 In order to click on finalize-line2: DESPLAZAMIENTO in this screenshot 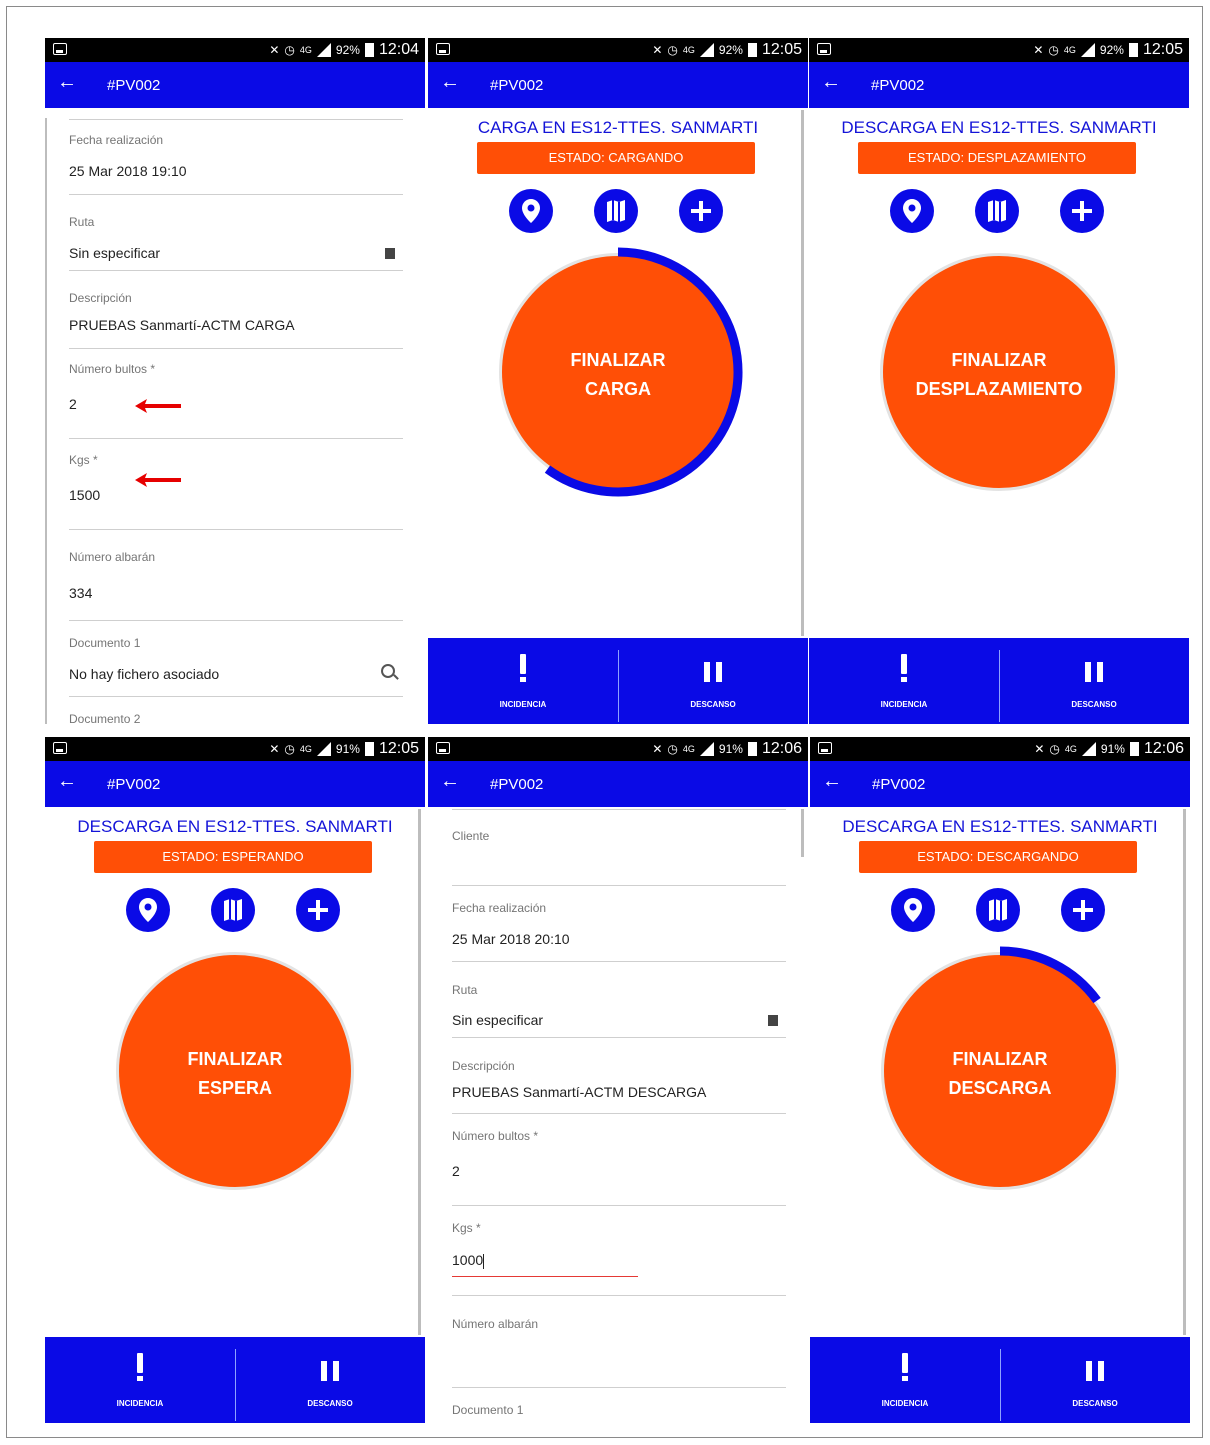, I will do `click(999, 389)`.